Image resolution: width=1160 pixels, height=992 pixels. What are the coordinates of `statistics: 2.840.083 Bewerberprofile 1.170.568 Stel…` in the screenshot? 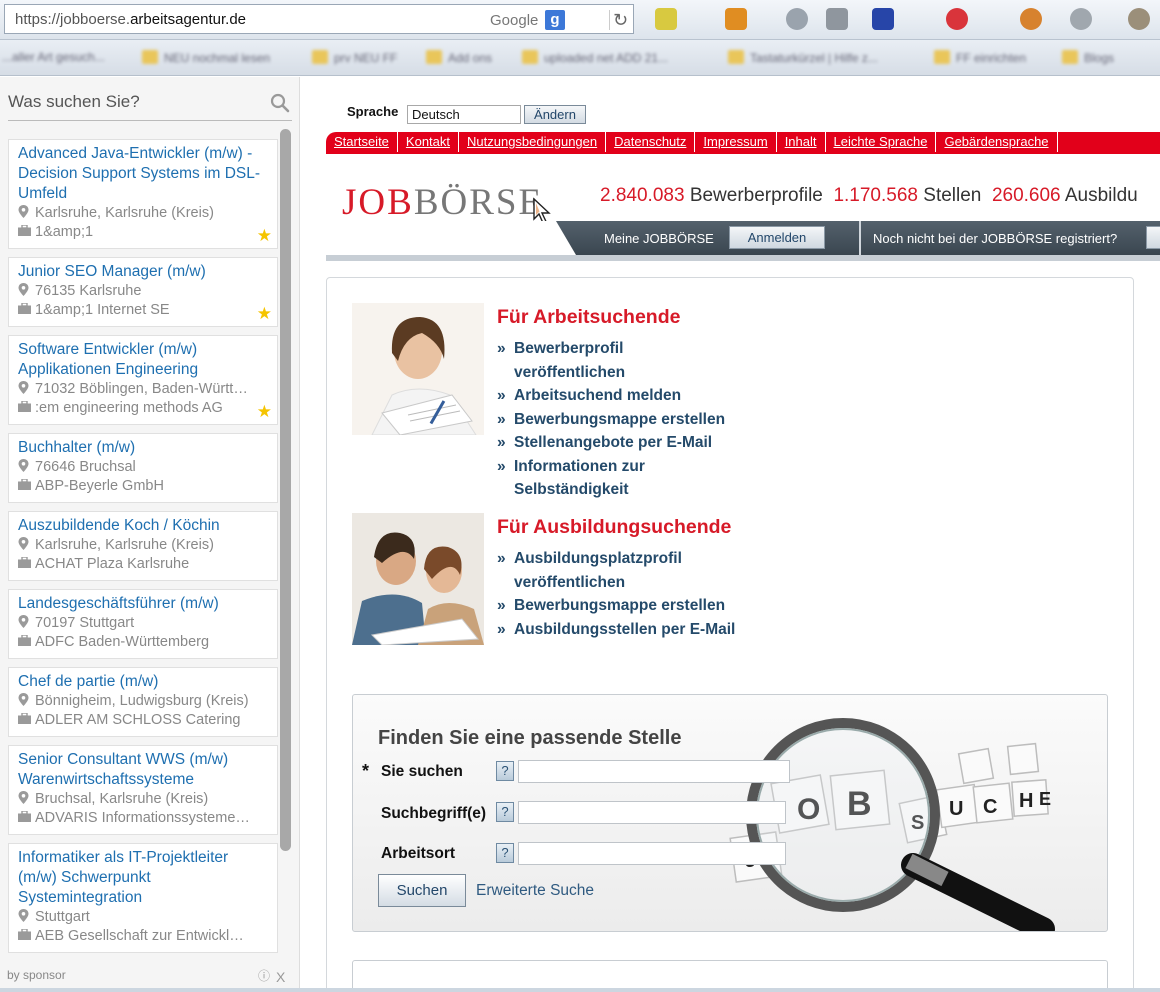 It's located at (869, 196).